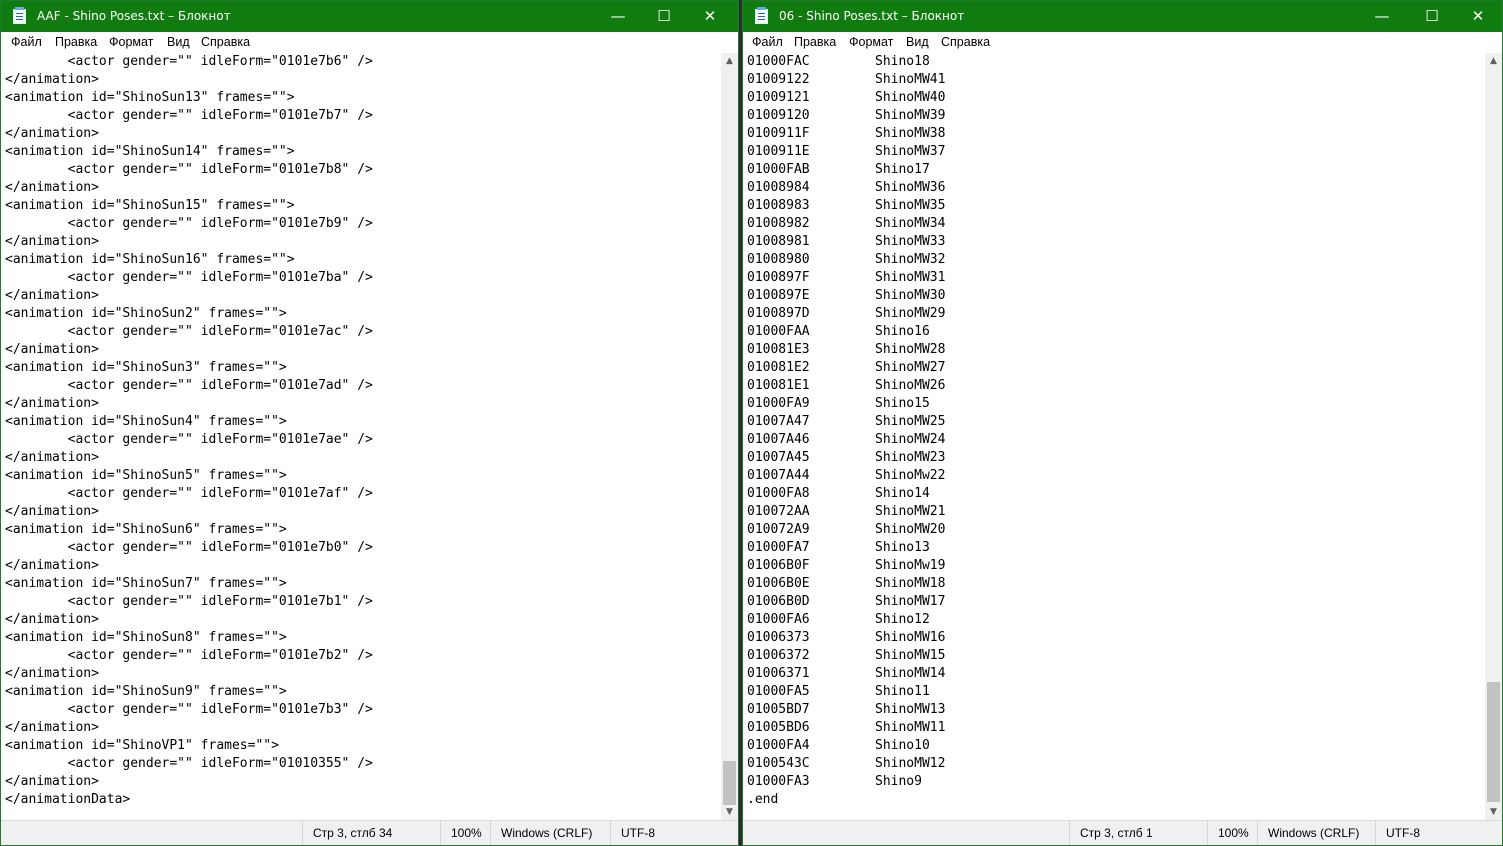 Image resolution: width=1503 pixels, height=846 pixels. I want to click on text-line: 01008982 ShinoMW34, so click(1114, 224).